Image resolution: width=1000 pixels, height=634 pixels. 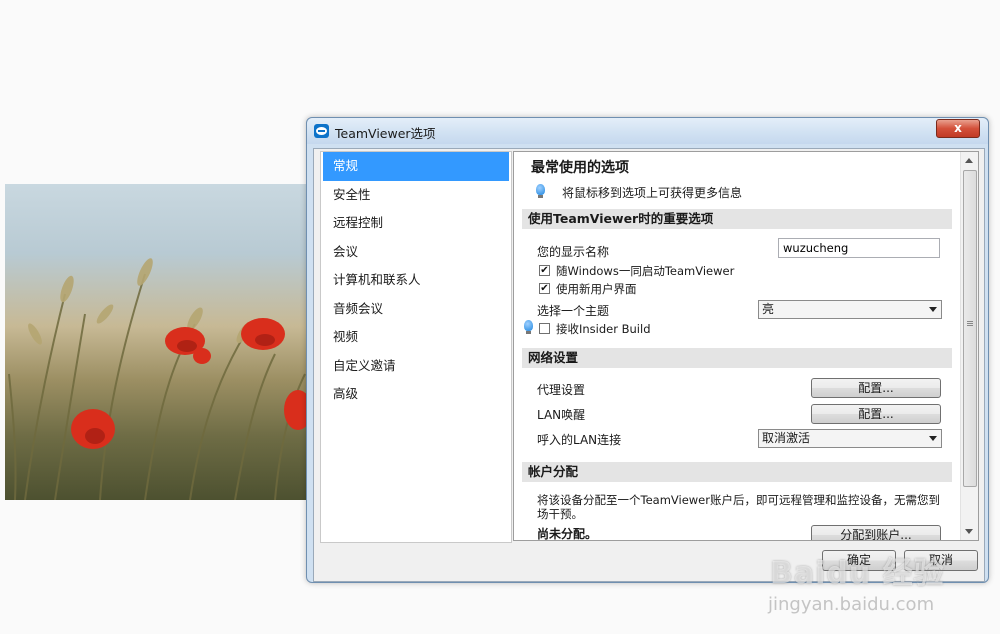 I want to click on display-name-input, so click(x=859, y=248).